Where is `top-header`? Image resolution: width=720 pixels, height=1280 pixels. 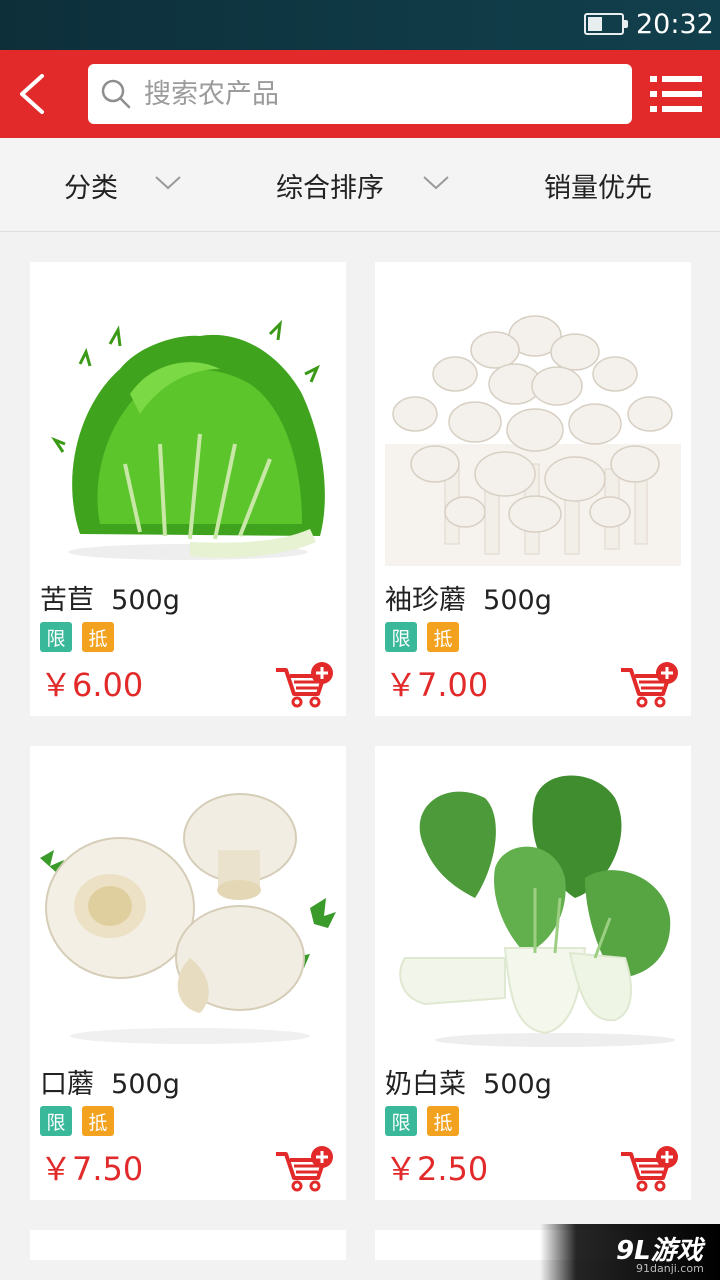 top-header is located at coordinates (360, 94).